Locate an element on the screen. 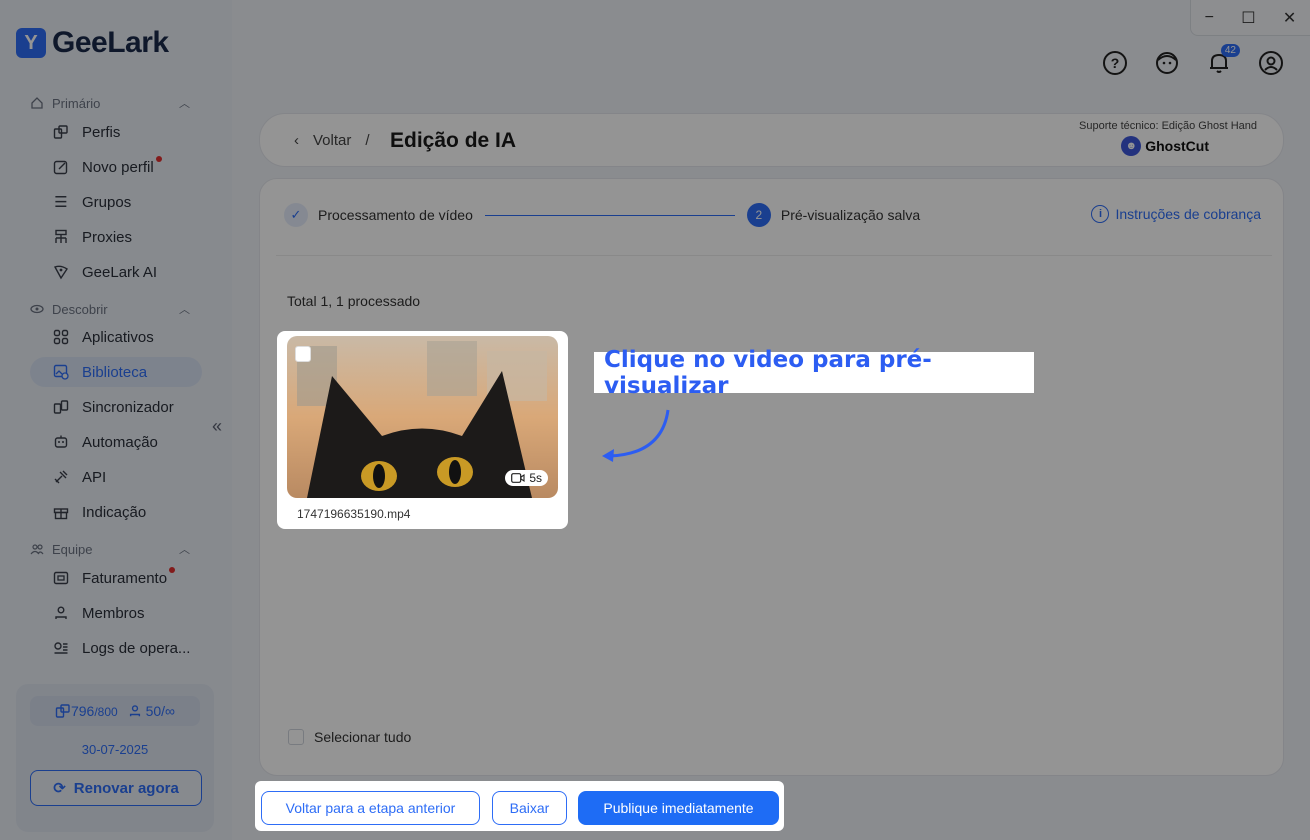 This screenshot has width=1310, height=840. sidebar-item-label: Membros is located at coordinates (113, 613).